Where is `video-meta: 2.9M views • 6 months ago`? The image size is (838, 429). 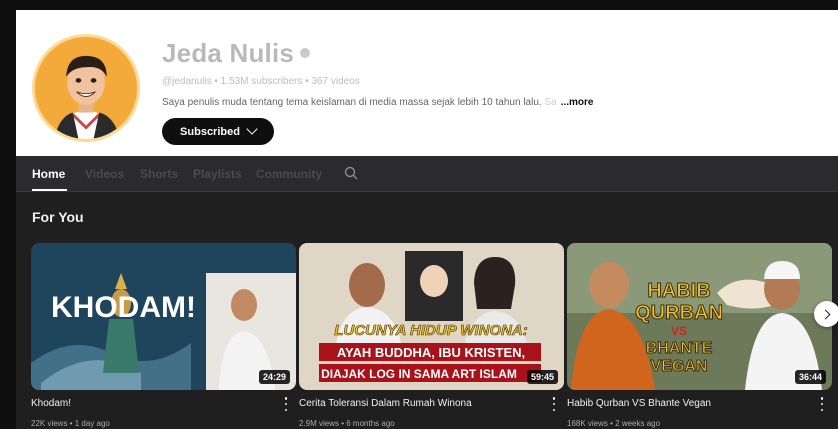
video-meta: 2.9M views • 6 months ago is located at coordinates (347, 423).